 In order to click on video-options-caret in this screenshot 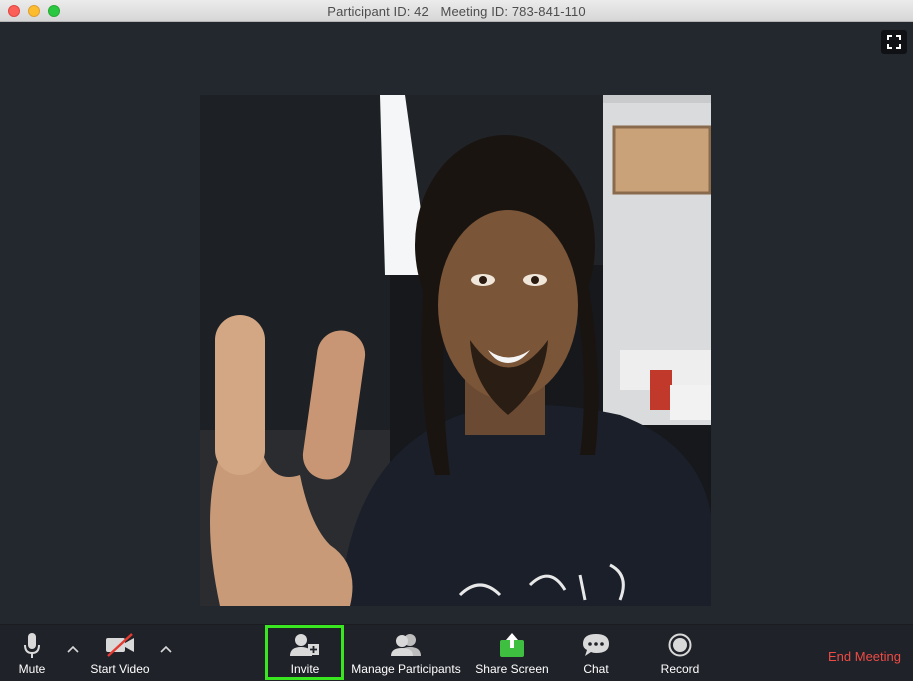, I will do `click(166, 649)`.